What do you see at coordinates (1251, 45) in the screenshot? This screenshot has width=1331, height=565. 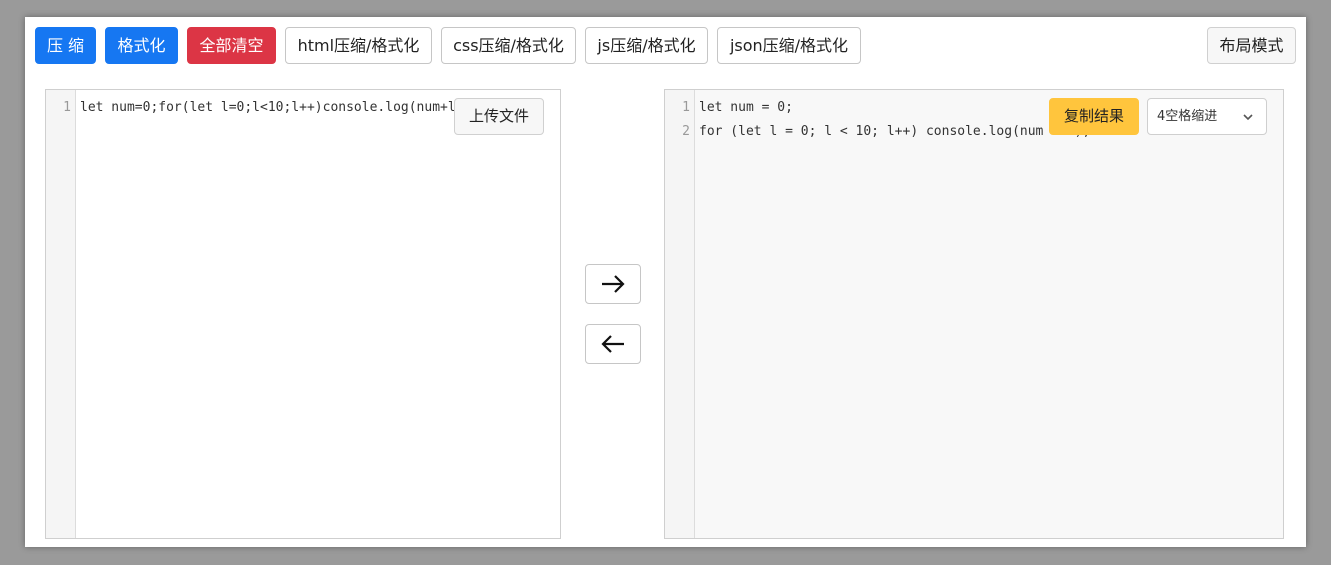 I see `layout-mode-button: 布局模式` at bounding box center [1251, 45].